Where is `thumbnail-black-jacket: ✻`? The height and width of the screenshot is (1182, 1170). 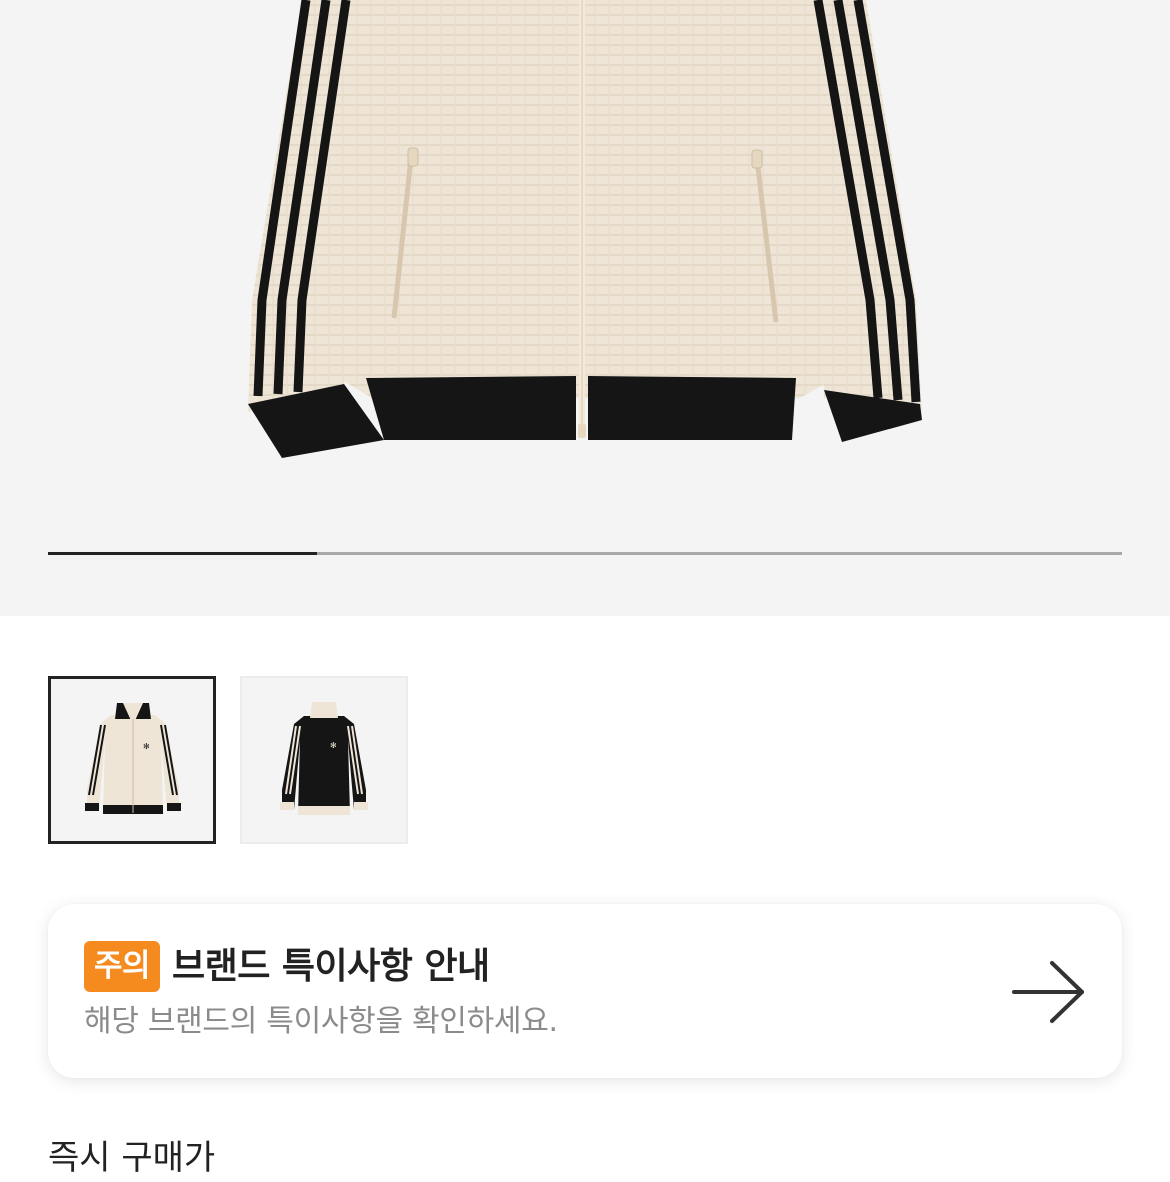
thumbnail-black-jacket: ✻ is located at coordinates (324, 760).